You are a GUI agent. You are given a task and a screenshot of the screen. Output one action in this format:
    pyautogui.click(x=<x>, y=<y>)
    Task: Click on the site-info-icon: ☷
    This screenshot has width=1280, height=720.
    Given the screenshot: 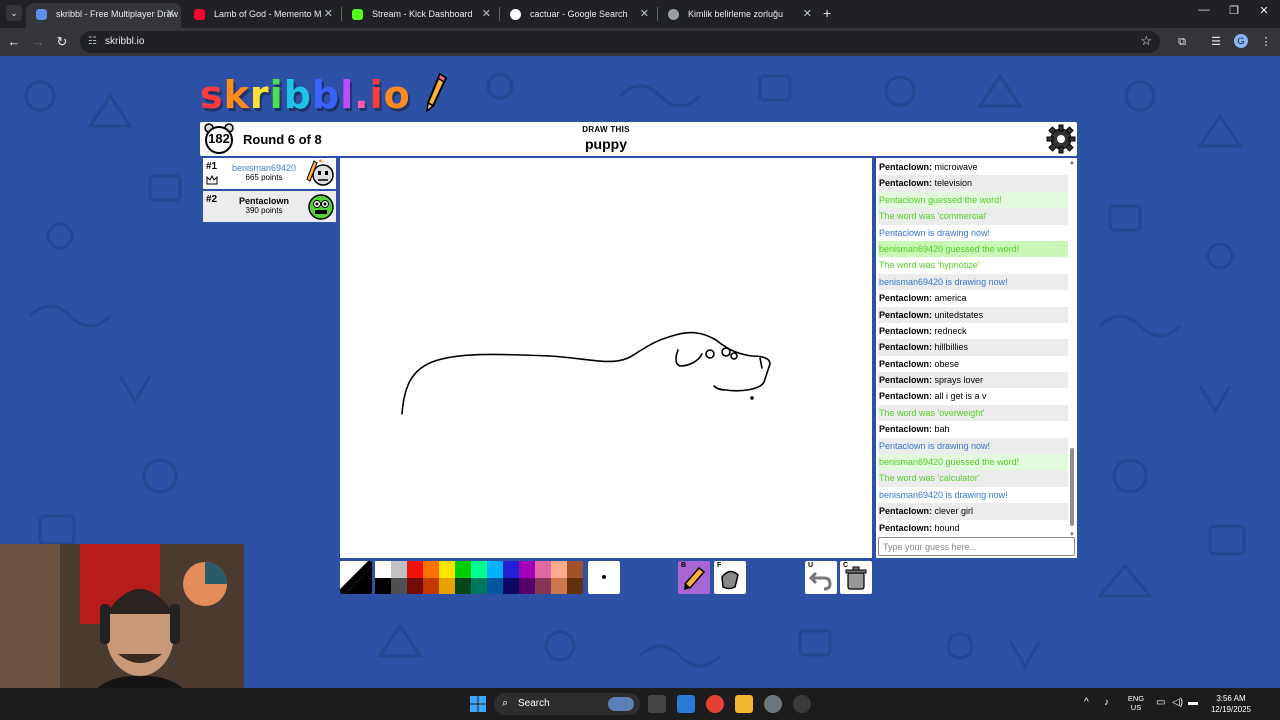 What is the action you would take?
    pyautogui.click(x=94, y=42)
    